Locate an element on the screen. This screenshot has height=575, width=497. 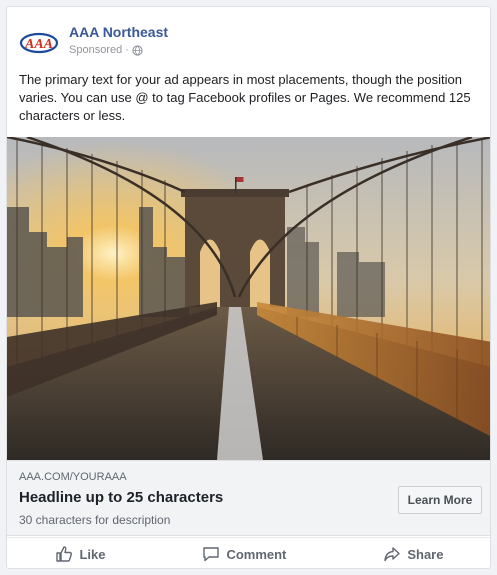
link-headline: Headline up to 25 characters is located at coordinates (121, 497).